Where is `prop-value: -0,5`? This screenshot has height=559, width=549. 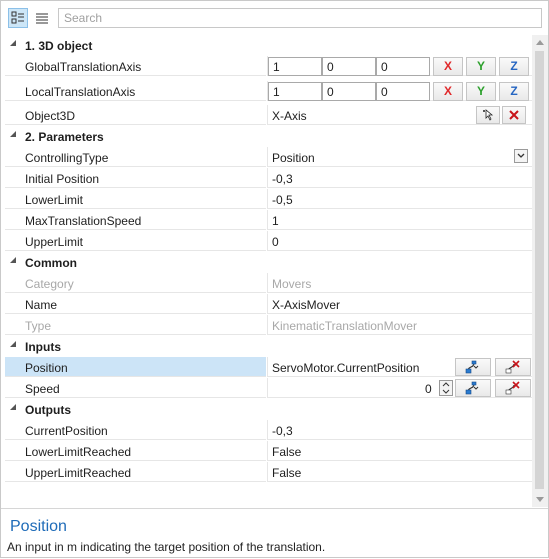
prop-value: -0,5 is located at coordinates (282, 200).